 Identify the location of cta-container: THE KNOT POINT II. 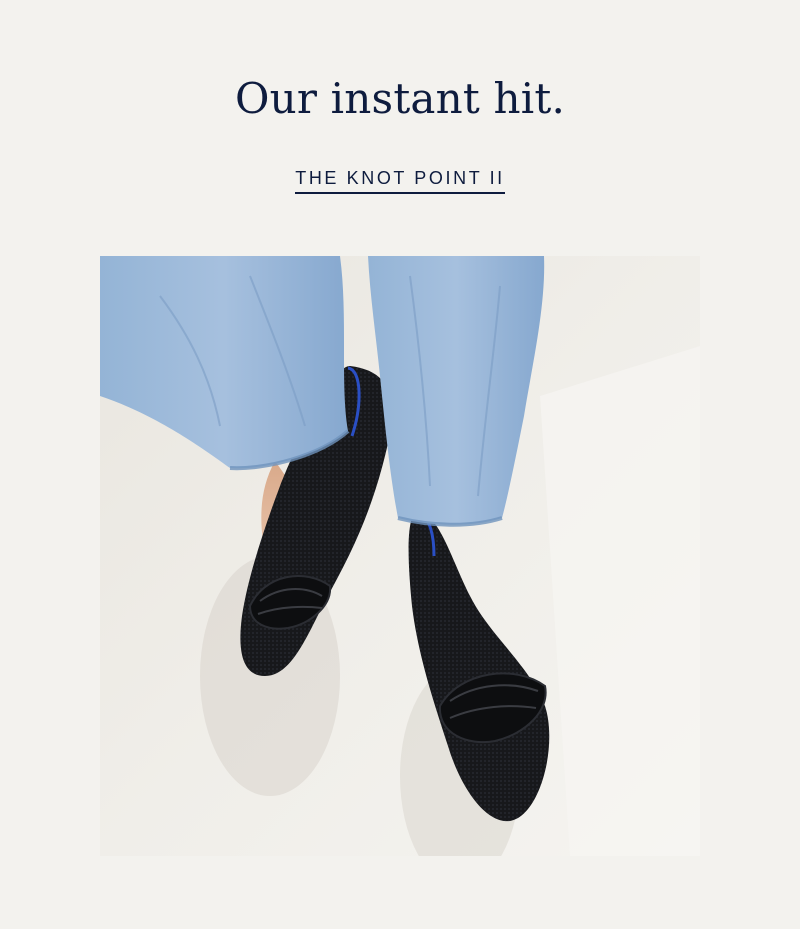
(400, 181).